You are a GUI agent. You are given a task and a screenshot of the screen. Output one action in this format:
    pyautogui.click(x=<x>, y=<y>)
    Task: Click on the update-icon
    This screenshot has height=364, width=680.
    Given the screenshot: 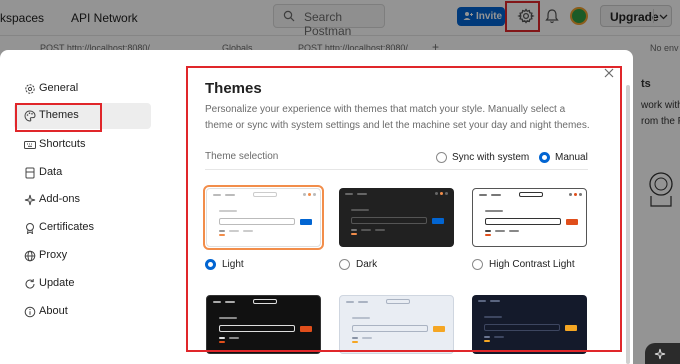 What is the action you would take?
    pyautogui.click(x=30, y=284)
    